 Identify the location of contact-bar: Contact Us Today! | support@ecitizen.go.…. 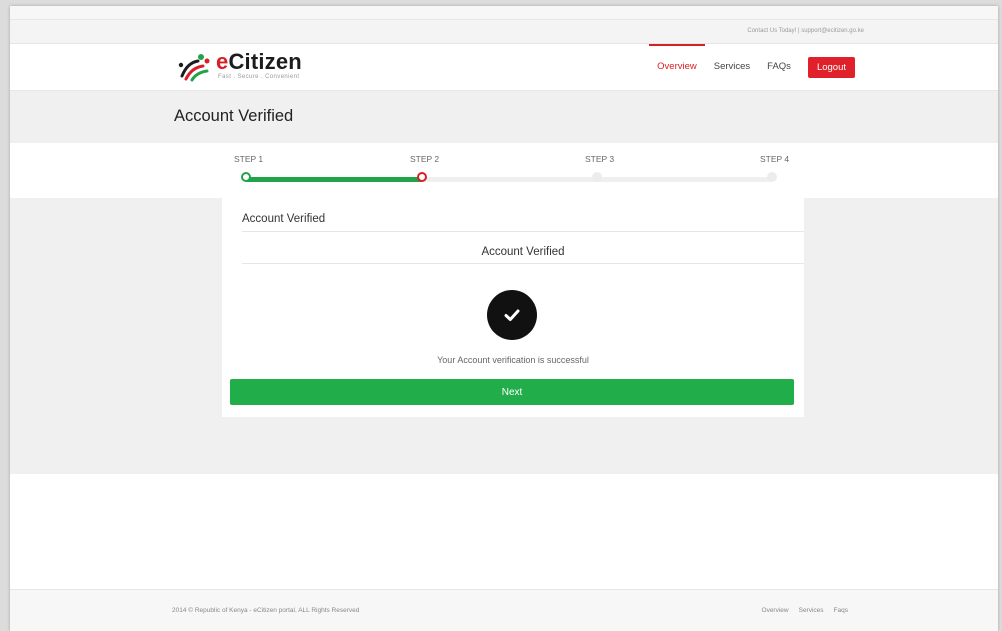
(504, 32).